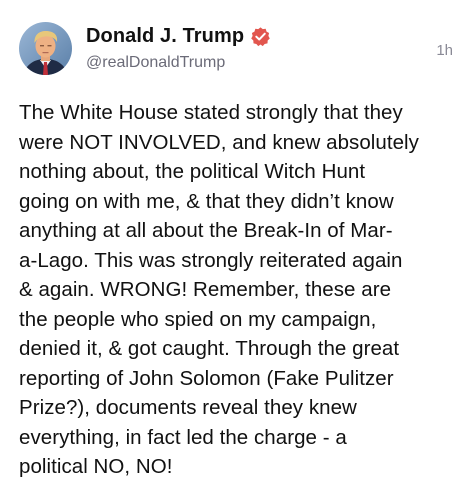 Image resolution: width=469 pixels, height=500 pixels. Describe the element at coordinates (444, 50) in the screenshot. I see `post-timestamp: 1h` at that location.